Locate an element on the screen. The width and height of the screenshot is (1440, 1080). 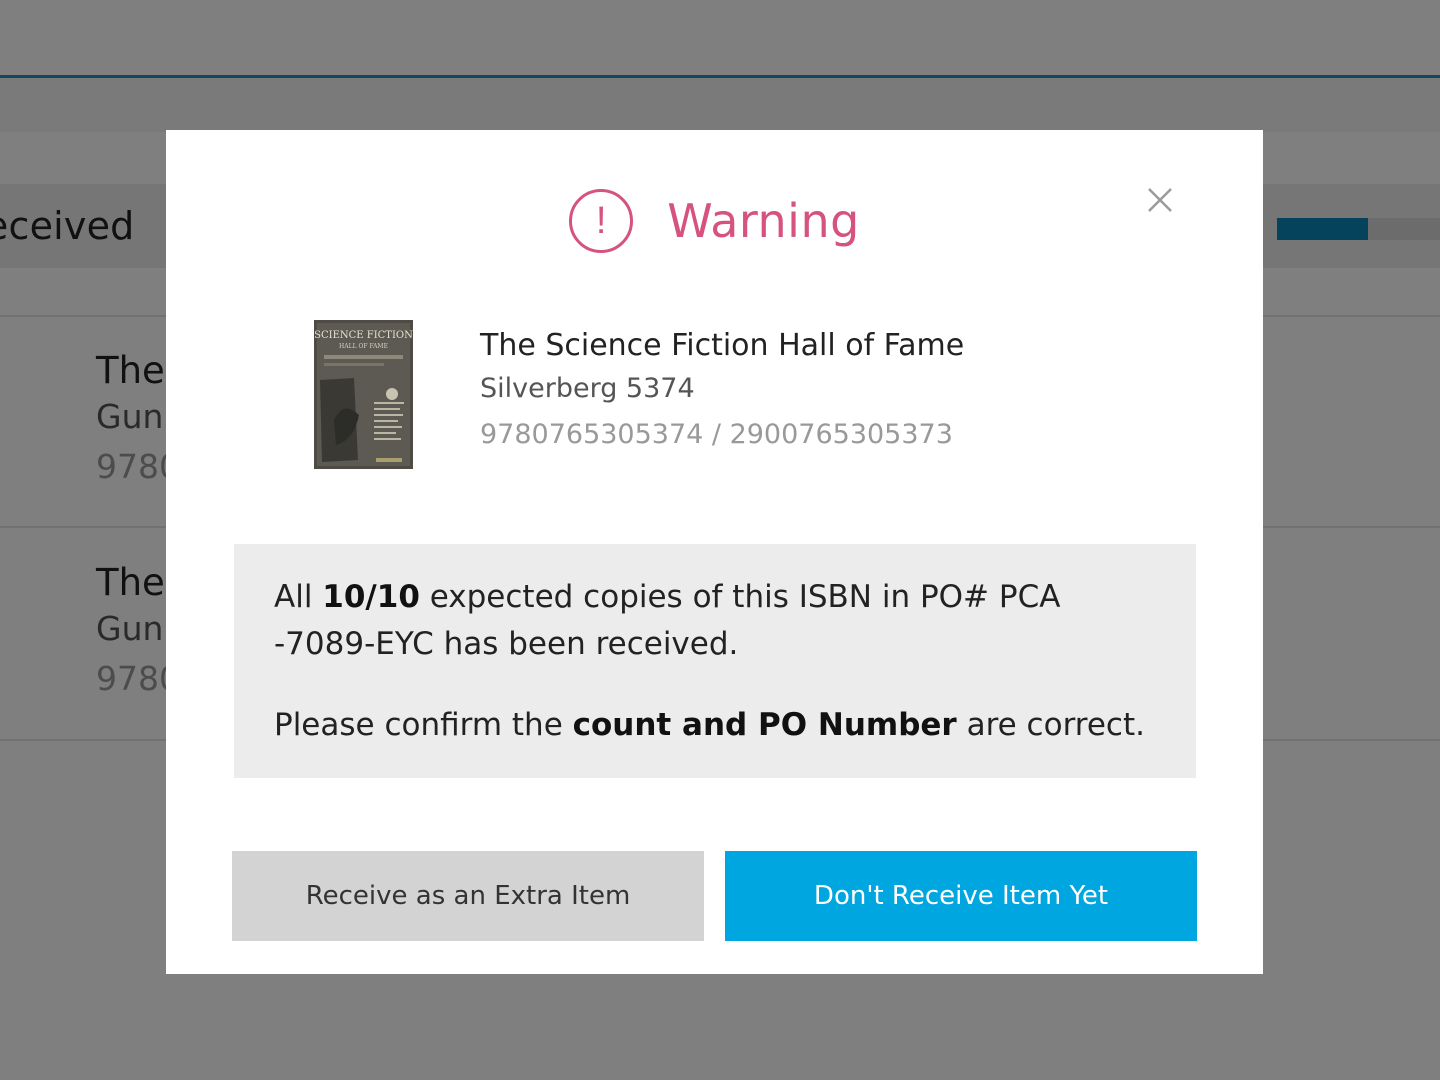
book-isbn: 9780765305374 / 2900765305373 is located at coordinates (716, 434).